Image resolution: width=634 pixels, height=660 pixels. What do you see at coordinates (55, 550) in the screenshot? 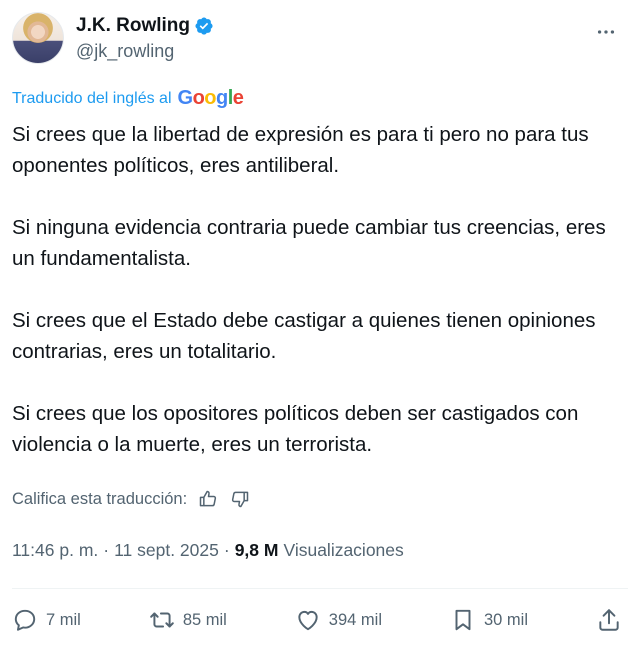
I see `tweet-time: 11:46 p. m.` at bounding box center [55, 550].